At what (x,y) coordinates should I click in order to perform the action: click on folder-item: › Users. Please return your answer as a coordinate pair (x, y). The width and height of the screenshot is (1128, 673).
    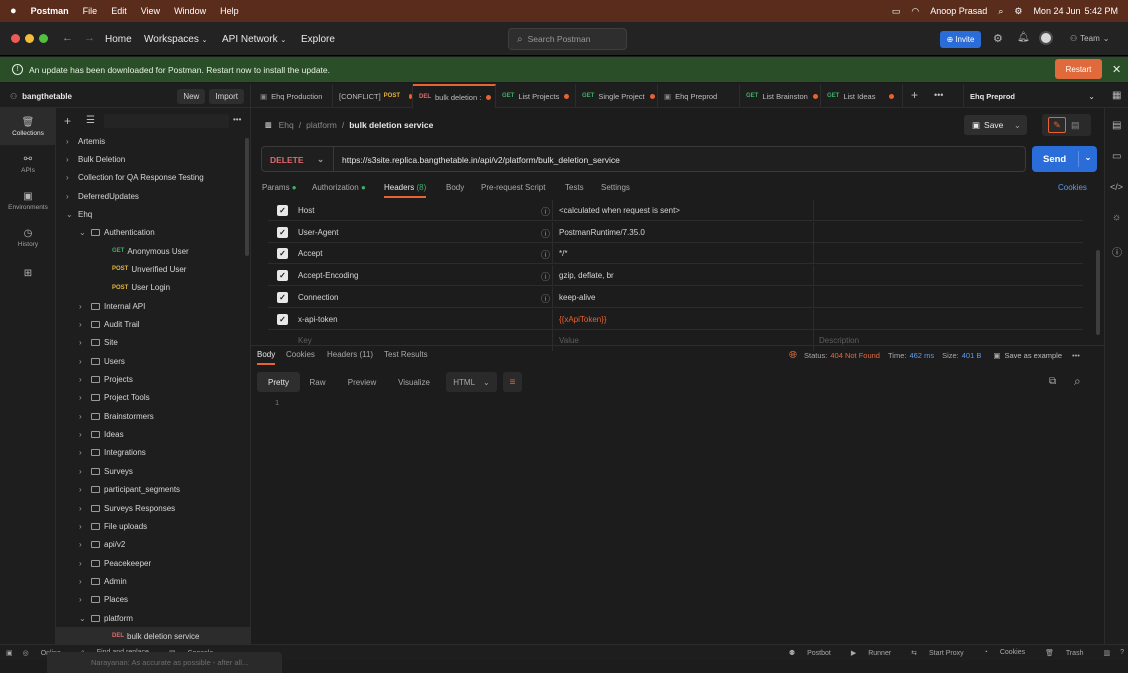
    Looking at the image, I should click on (153, 361).